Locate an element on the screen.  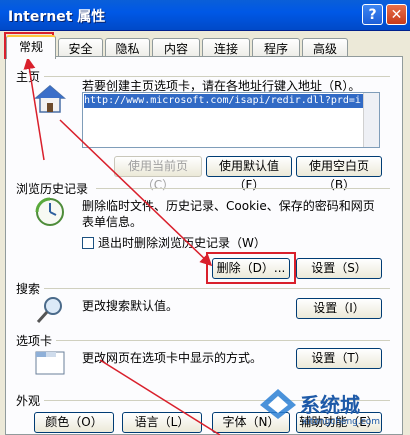
watermark-text: 系统城 is located at coordinates (330, 405).